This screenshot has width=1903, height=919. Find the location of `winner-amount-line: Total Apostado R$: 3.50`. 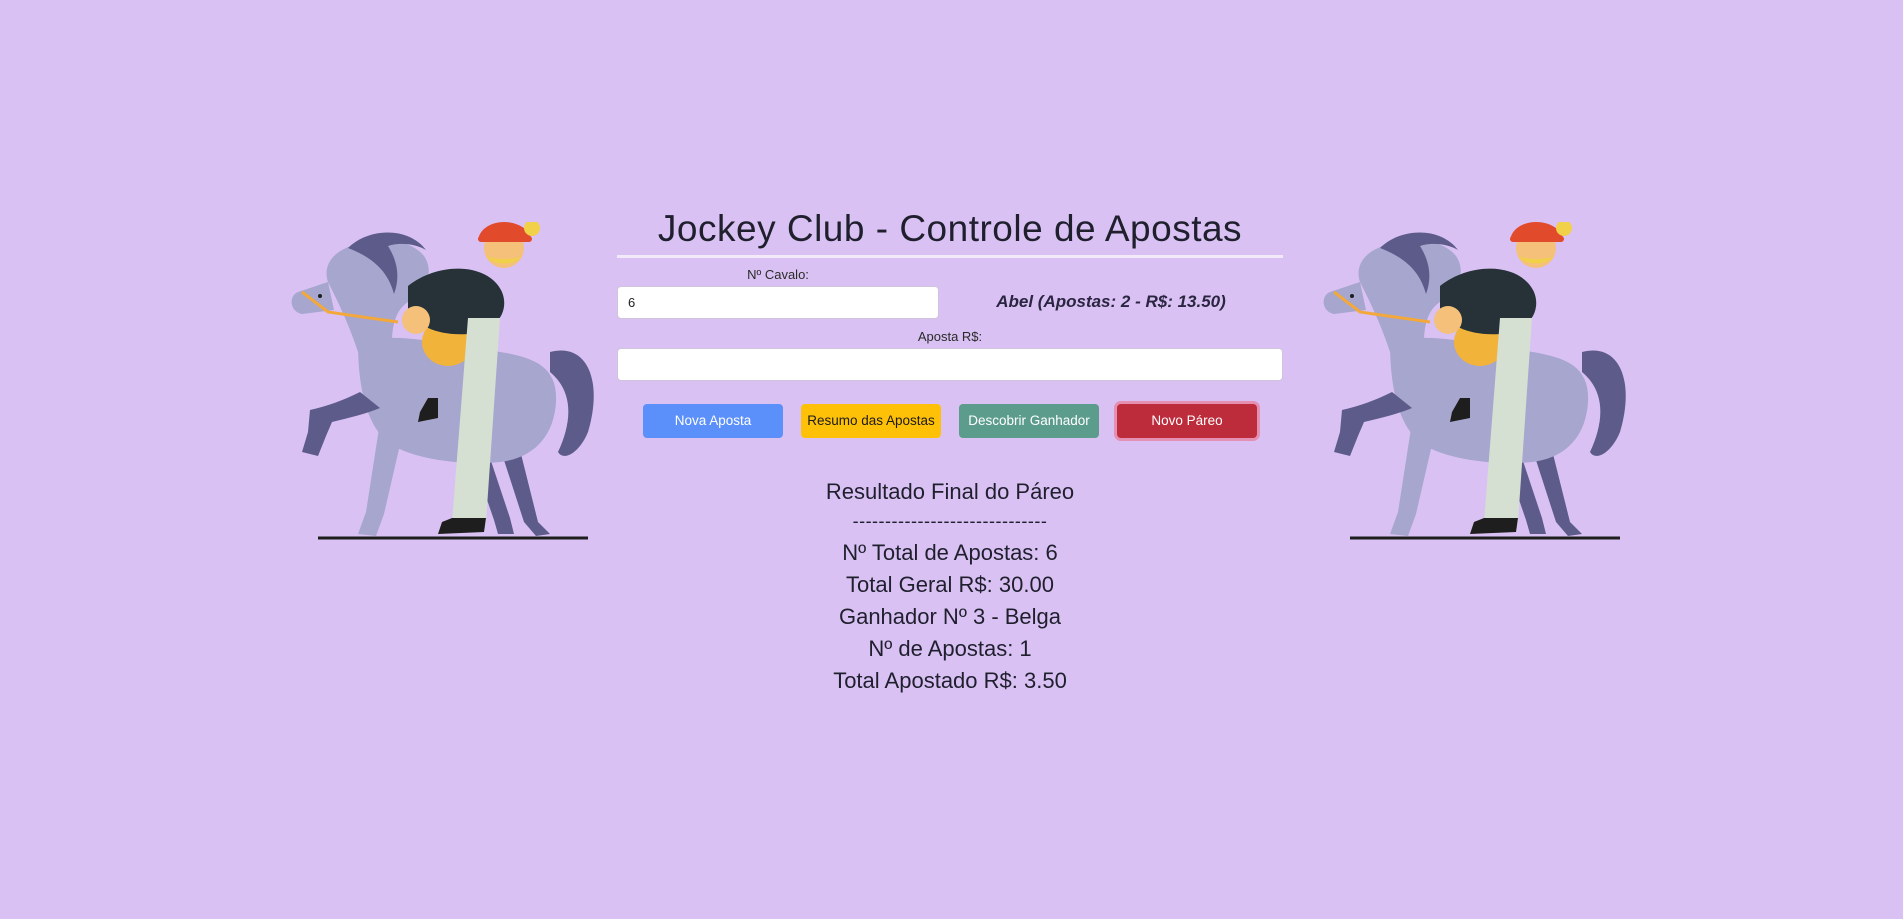

winner-amount-line: Total Apostado R$: 3.50 is located at coordinates (950, 680).